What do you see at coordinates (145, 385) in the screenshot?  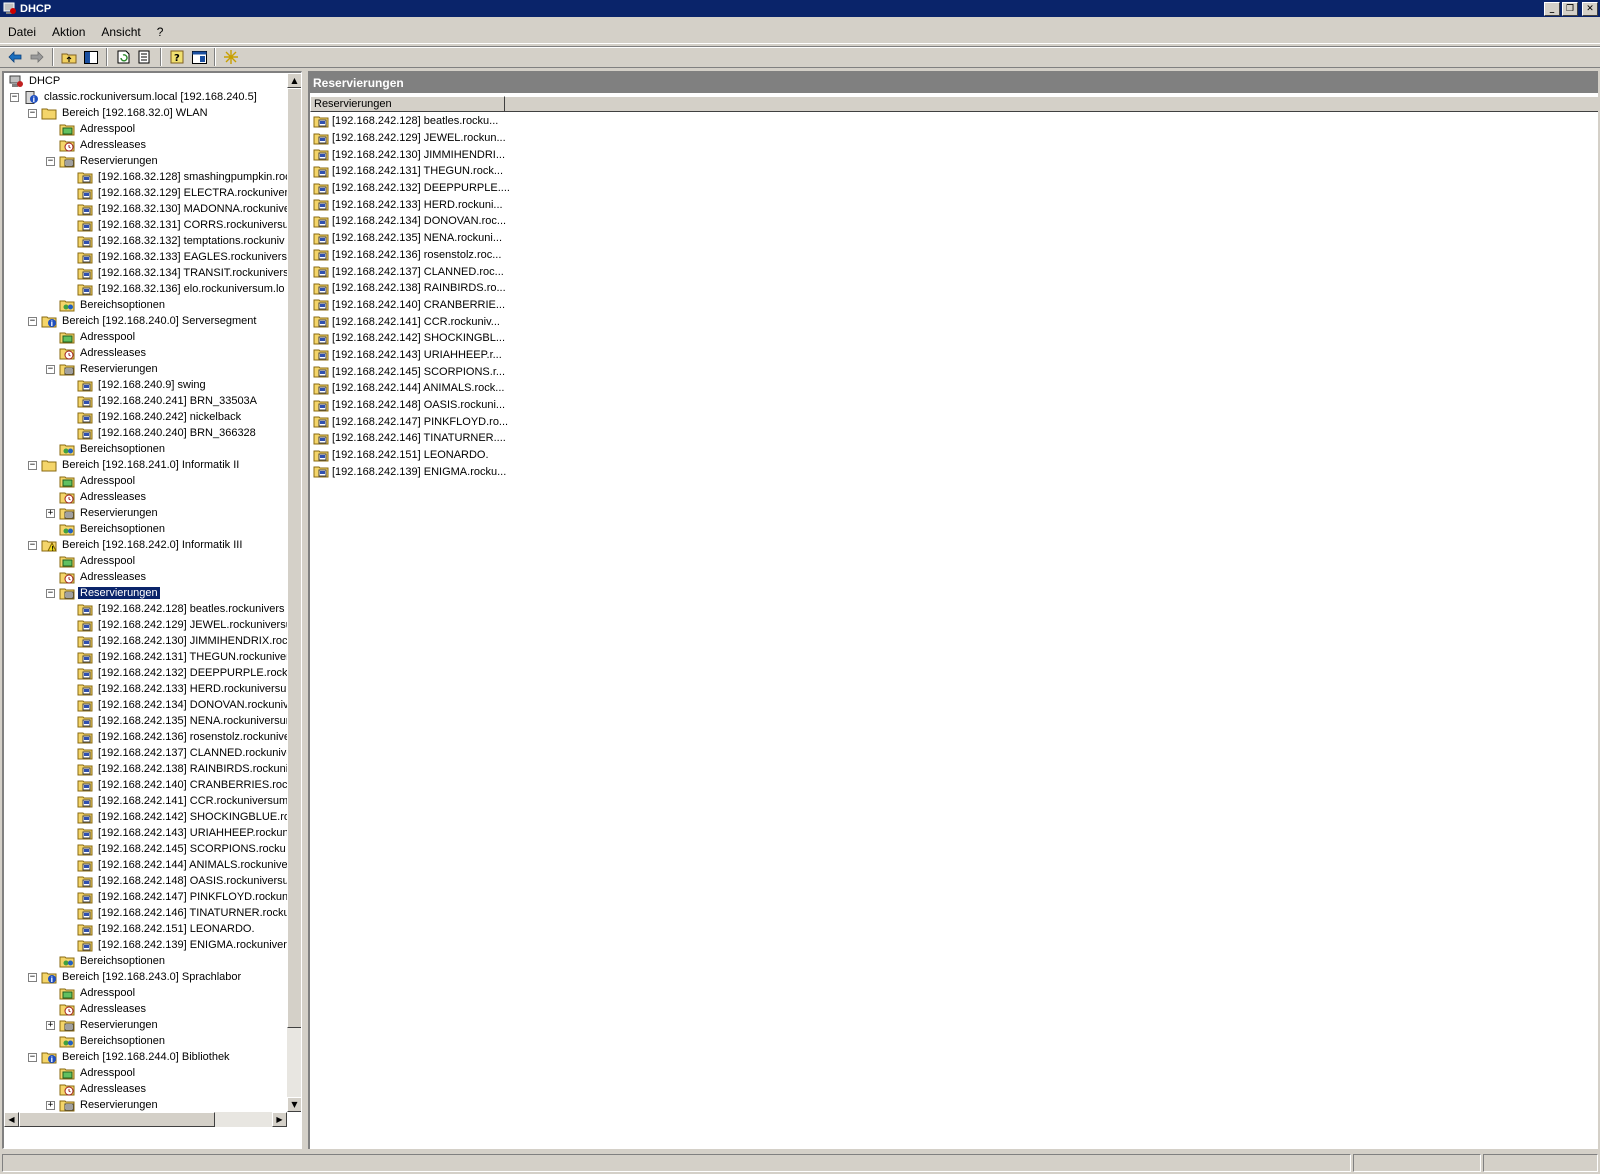 I see `tree-node: [192.168.240.9] swing` at bounding box center [145, 385].